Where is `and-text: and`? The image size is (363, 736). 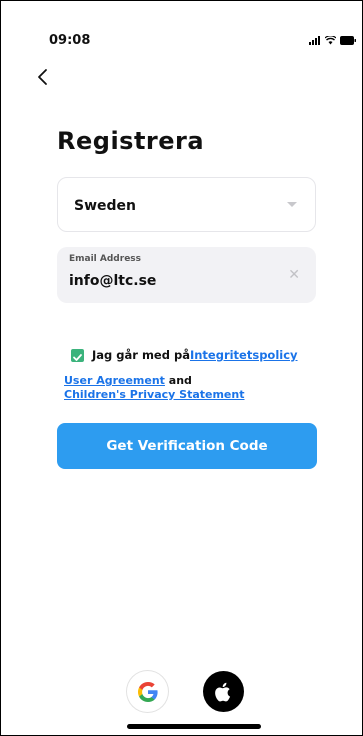
and-text: and is located at coordinates (178, 380).